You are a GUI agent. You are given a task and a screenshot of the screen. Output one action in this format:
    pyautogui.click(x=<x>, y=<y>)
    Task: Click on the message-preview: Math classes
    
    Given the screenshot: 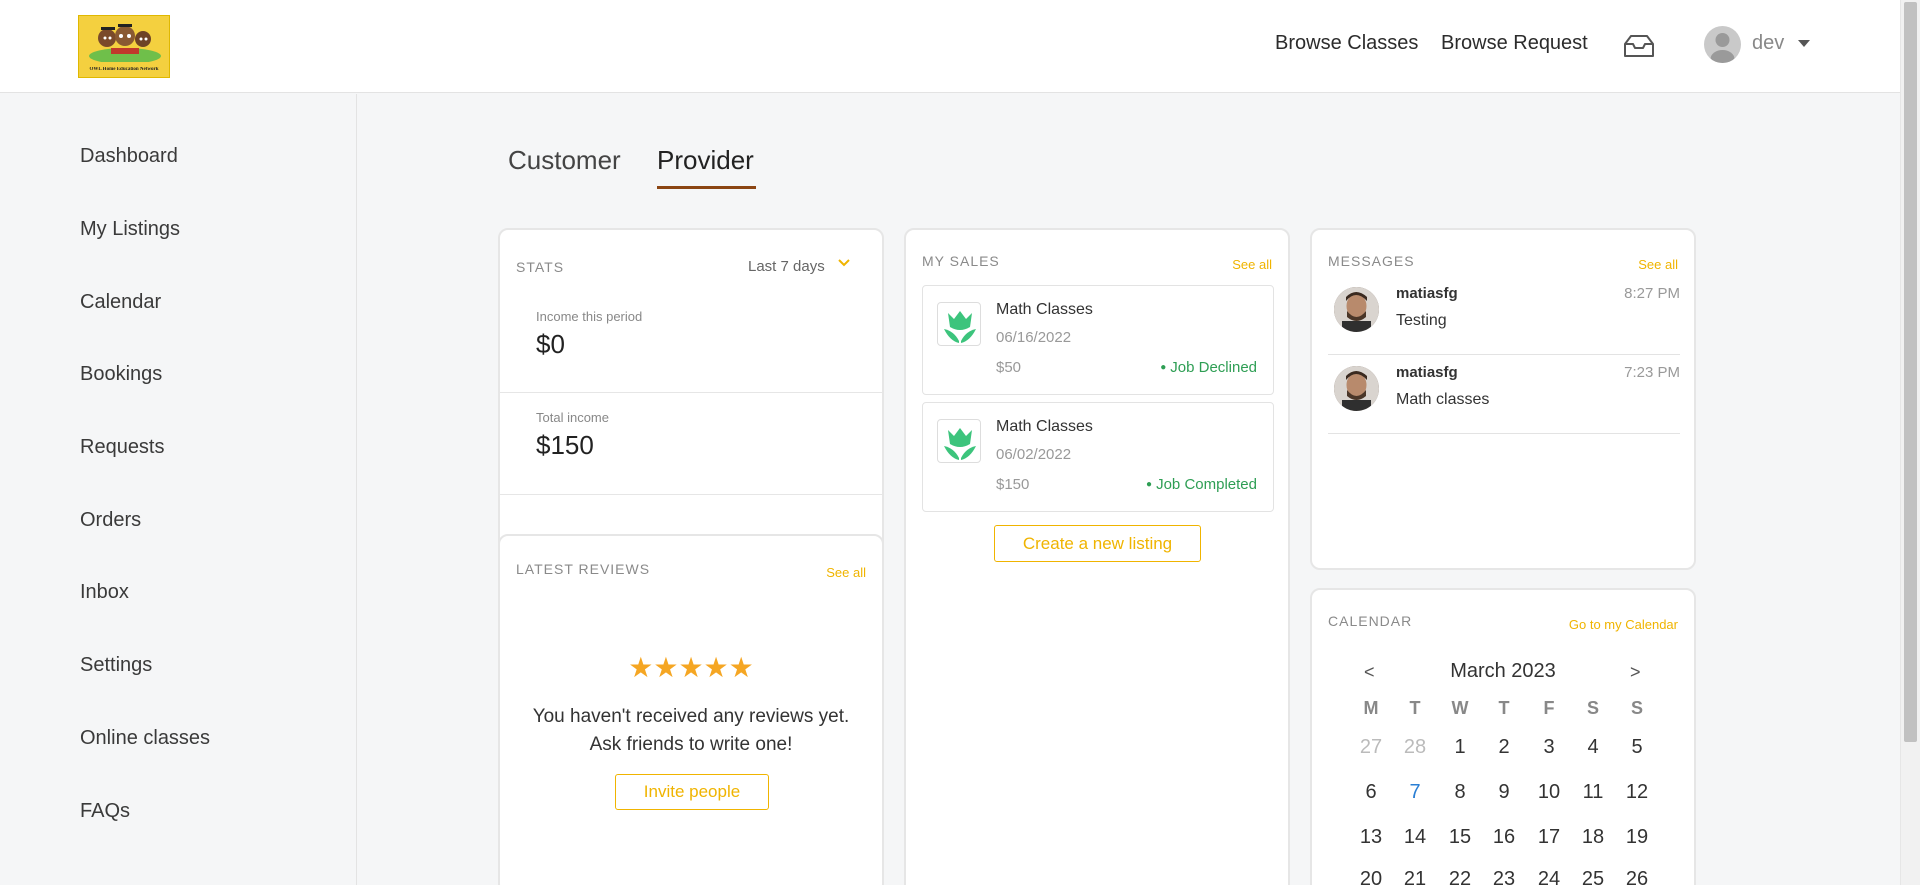 What is the action you would take?
    pyautogui.click(x=1443, y=399)
    